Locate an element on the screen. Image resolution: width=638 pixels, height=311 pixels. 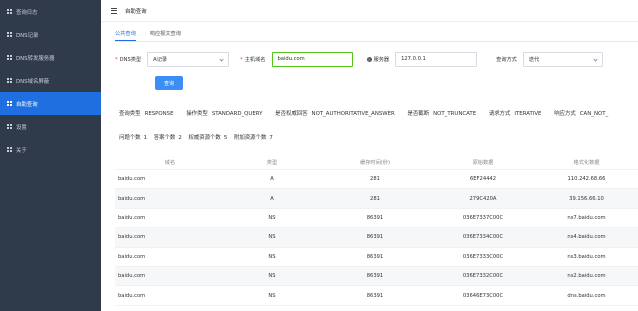
cell-formatted: dns.baidu.com is located at coordinates (586, 295).